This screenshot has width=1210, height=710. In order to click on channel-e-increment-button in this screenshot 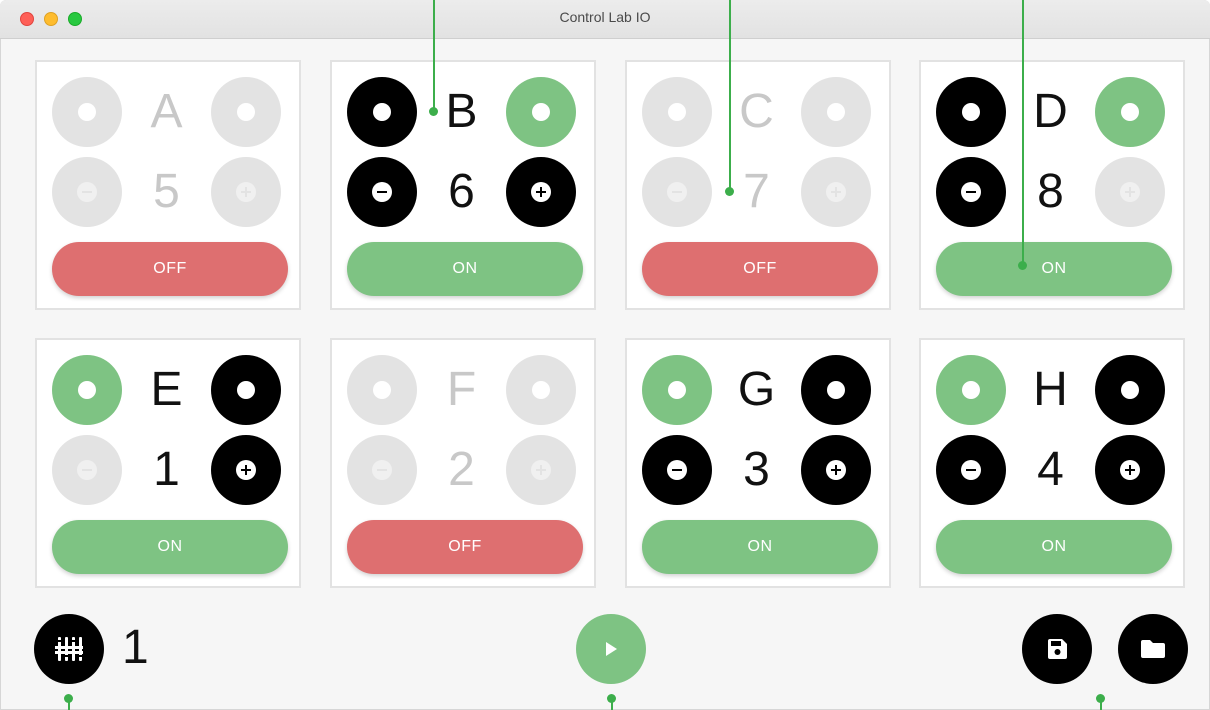, I will do `click(246, 470)`.